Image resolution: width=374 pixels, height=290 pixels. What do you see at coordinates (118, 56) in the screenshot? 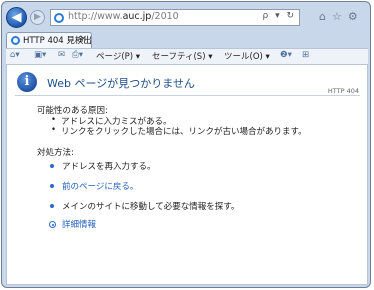
I see `page-menu: ページ(P) ▾` at bounding box center [118, 56].